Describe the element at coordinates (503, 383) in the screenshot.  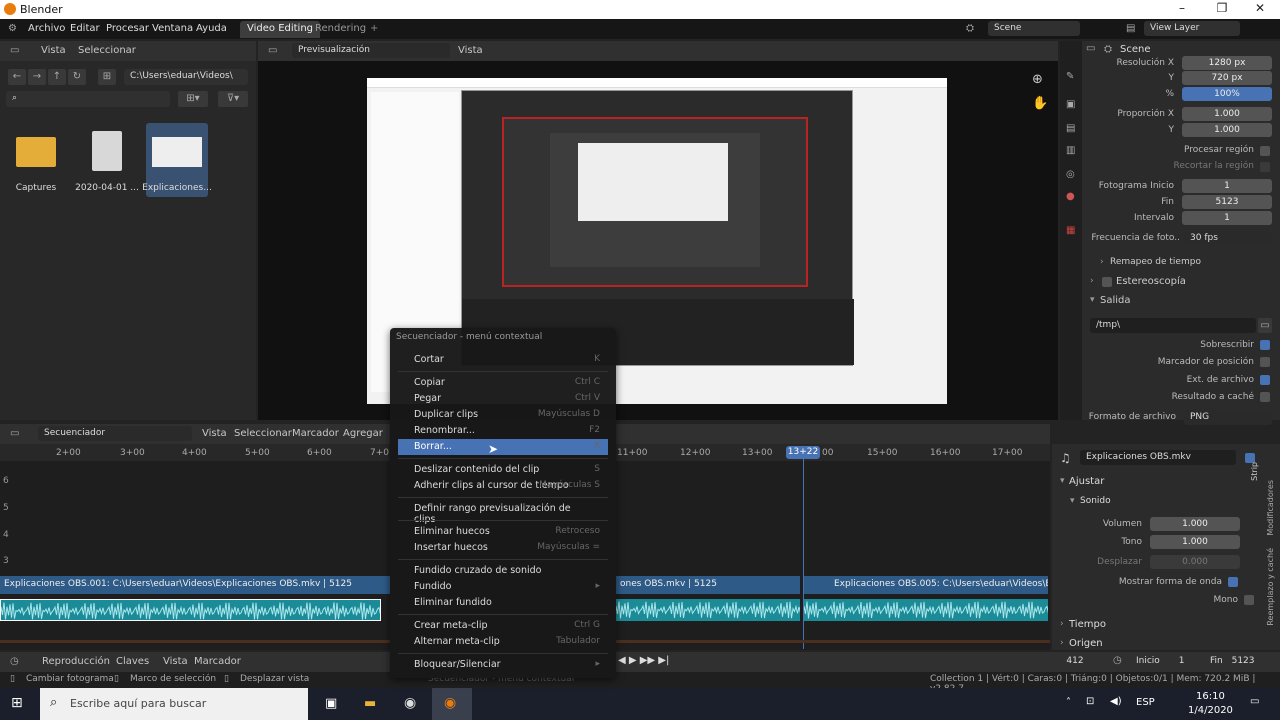
I see `context-menu-item: Copiar Ctrl C` at that location.